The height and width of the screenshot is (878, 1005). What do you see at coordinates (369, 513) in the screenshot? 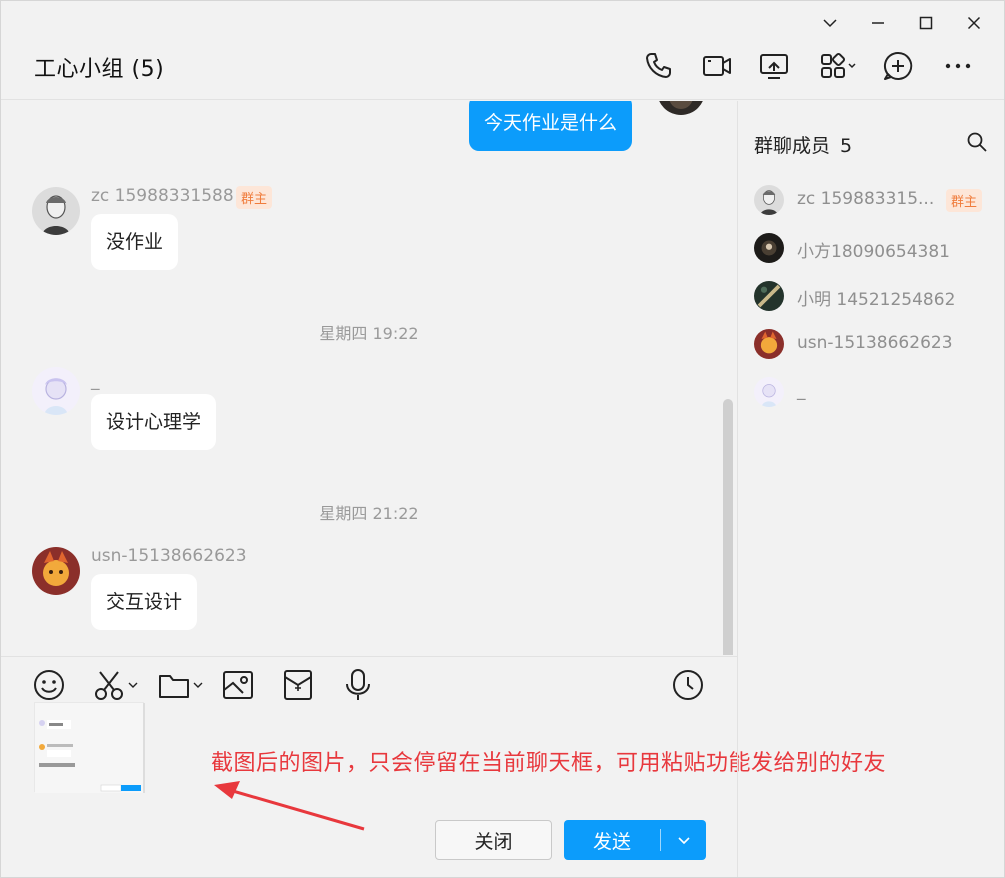
I see `message-timestamp: 星期四 21:22` at bounding box center [369, 513].